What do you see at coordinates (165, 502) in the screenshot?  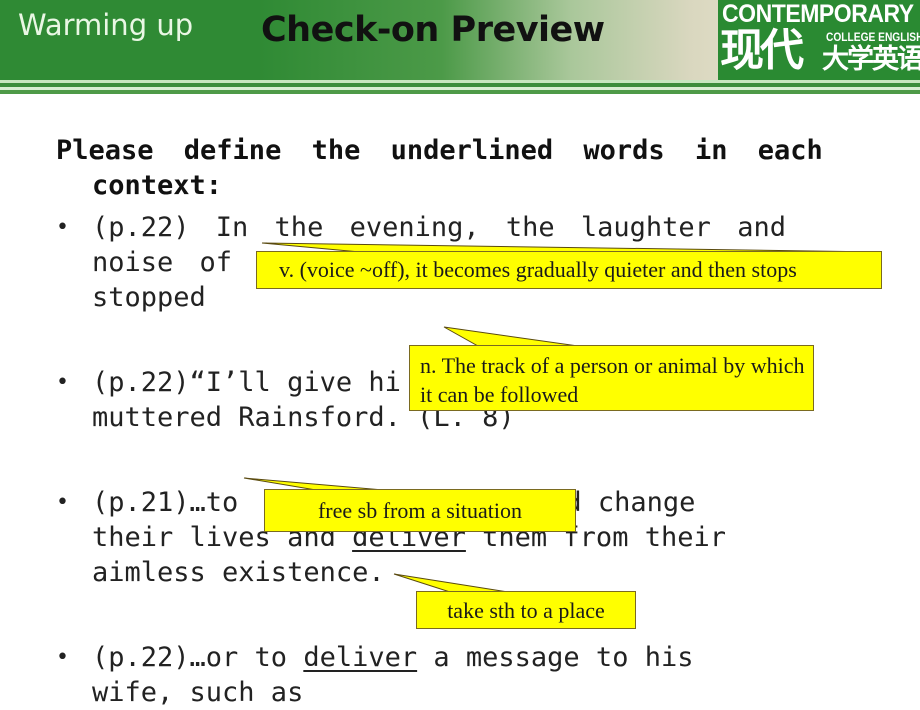 I see `text-segment: (p.21)…to` at bounding box center [165, 502].